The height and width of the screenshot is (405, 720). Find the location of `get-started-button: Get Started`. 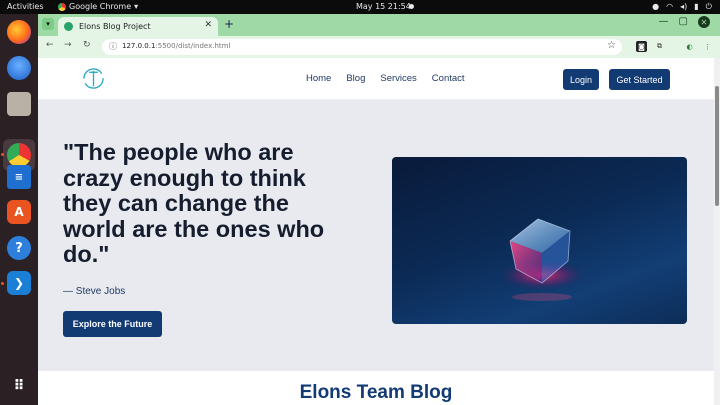

get-started-button: Get Started is located at coordinates (639, 79).